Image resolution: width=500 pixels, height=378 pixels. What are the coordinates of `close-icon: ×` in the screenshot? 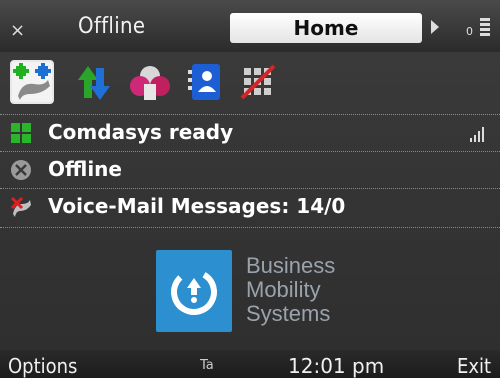 It's located at (17, 31).